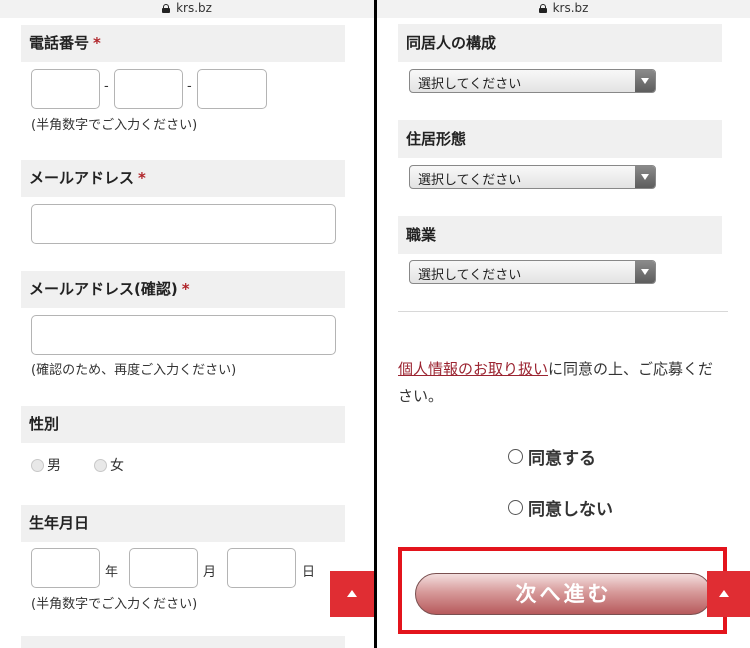 The image size is (750, 648). I want to click on radio-label: 男, so click(54, 466).